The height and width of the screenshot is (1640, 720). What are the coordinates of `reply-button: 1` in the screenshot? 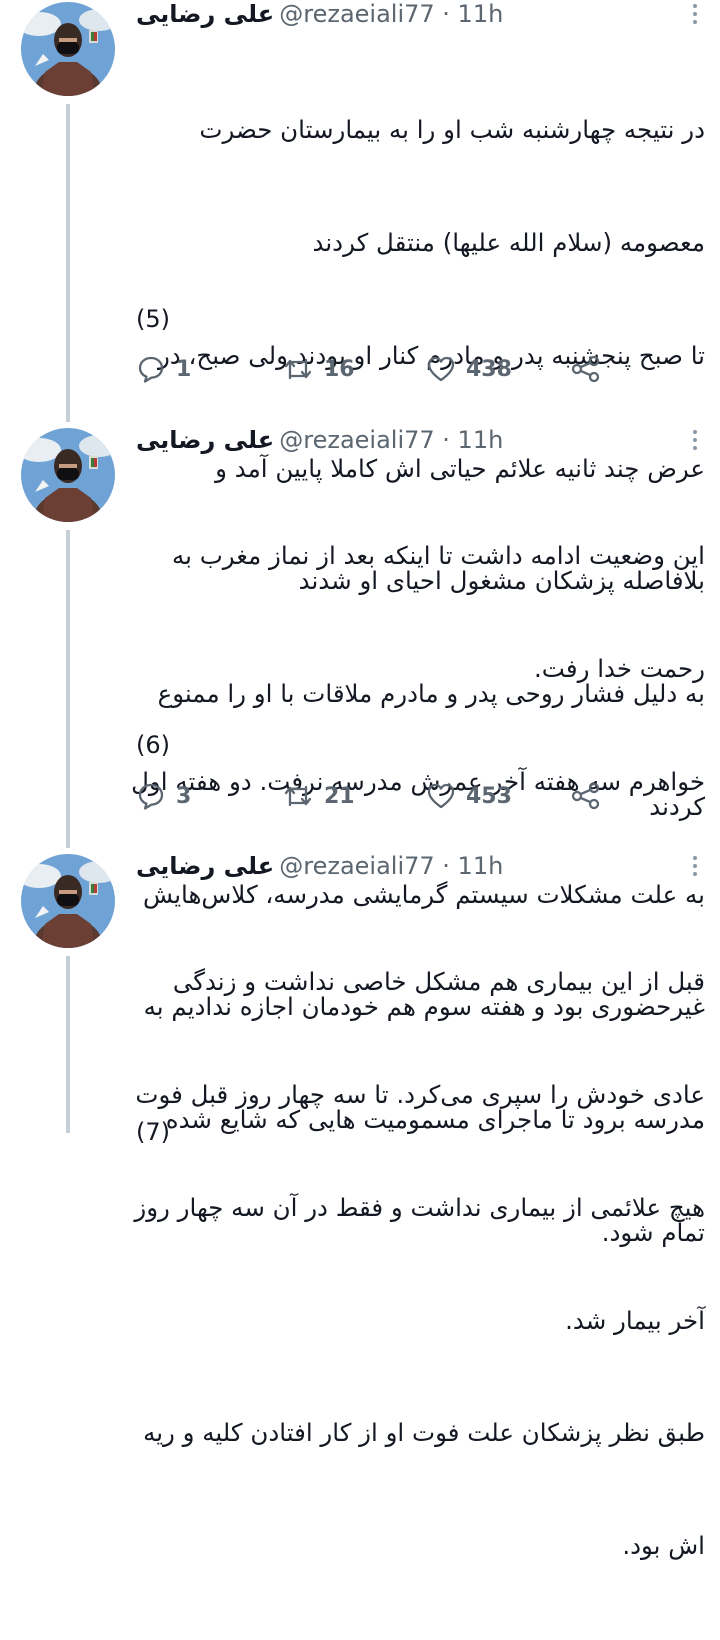 It's located at (163, 369).